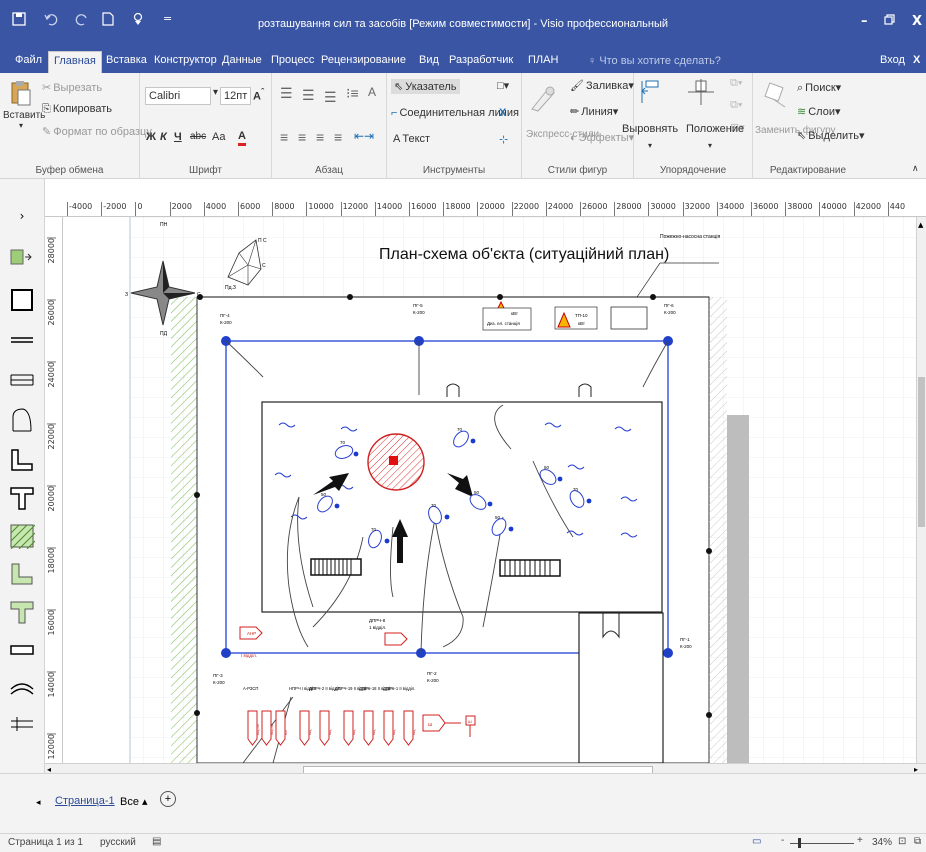  Describe the element at coordinates (118, 842) in the screenshot. I see `language-indicator: русский` at that location.